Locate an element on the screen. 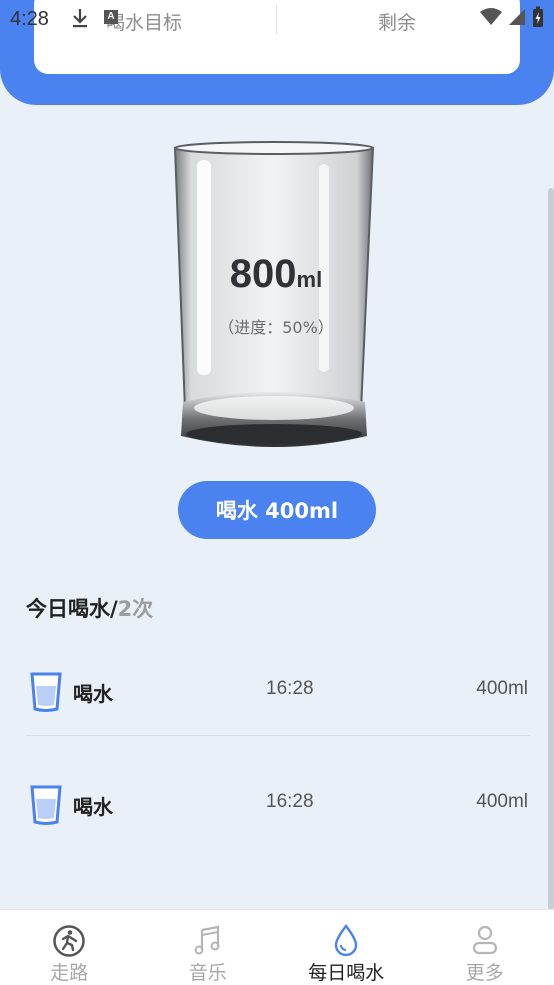 Image resolution: width=554 pixels, height=985 pixels. battery-icon is located at coordinates (538, 17).